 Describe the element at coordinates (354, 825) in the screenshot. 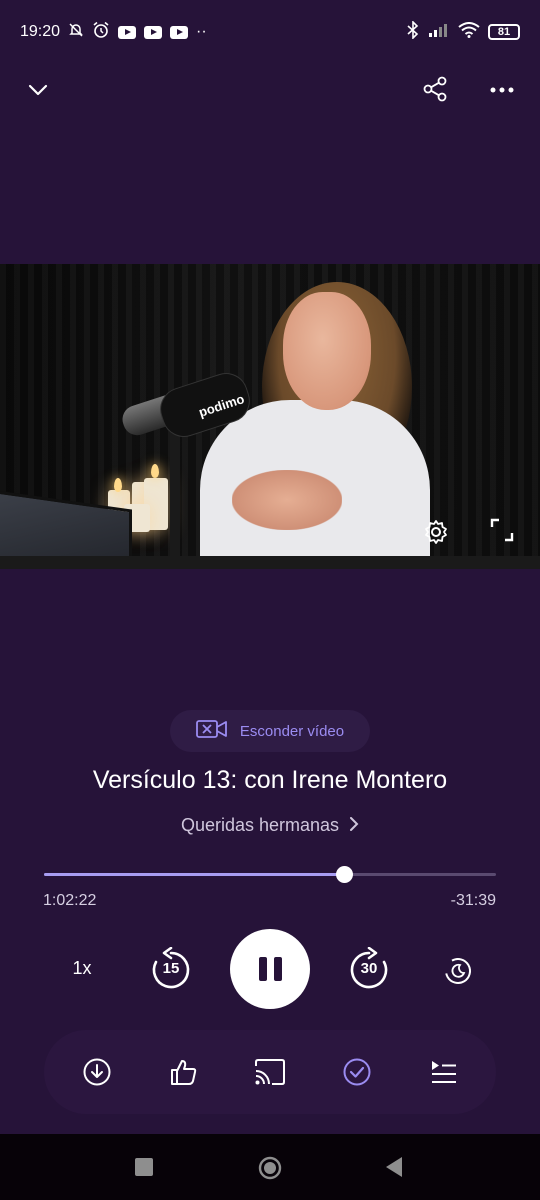

I see `chevron-right-icon` at that location.